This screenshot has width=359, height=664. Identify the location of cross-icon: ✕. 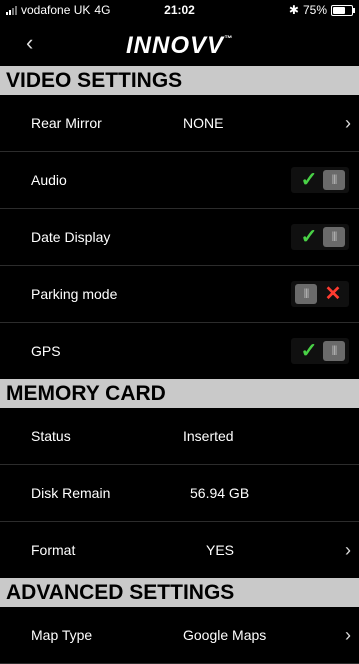
(333, 294).